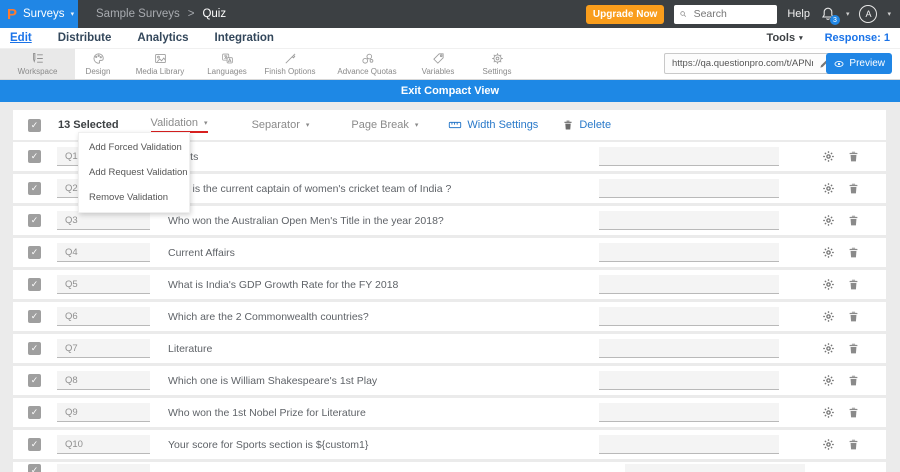  Describe the element at coordinates (138, 14) in the screenshot. I see `breadcrumb-parent: Sample Surveys` at that location.